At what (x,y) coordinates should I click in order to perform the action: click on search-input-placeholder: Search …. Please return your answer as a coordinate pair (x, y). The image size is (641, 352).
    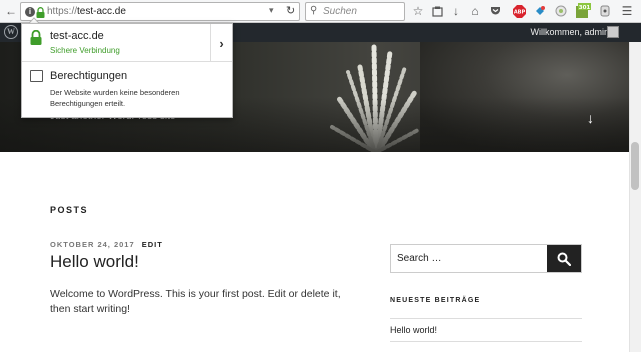
    Looking at the image, I should click on (419, 258).